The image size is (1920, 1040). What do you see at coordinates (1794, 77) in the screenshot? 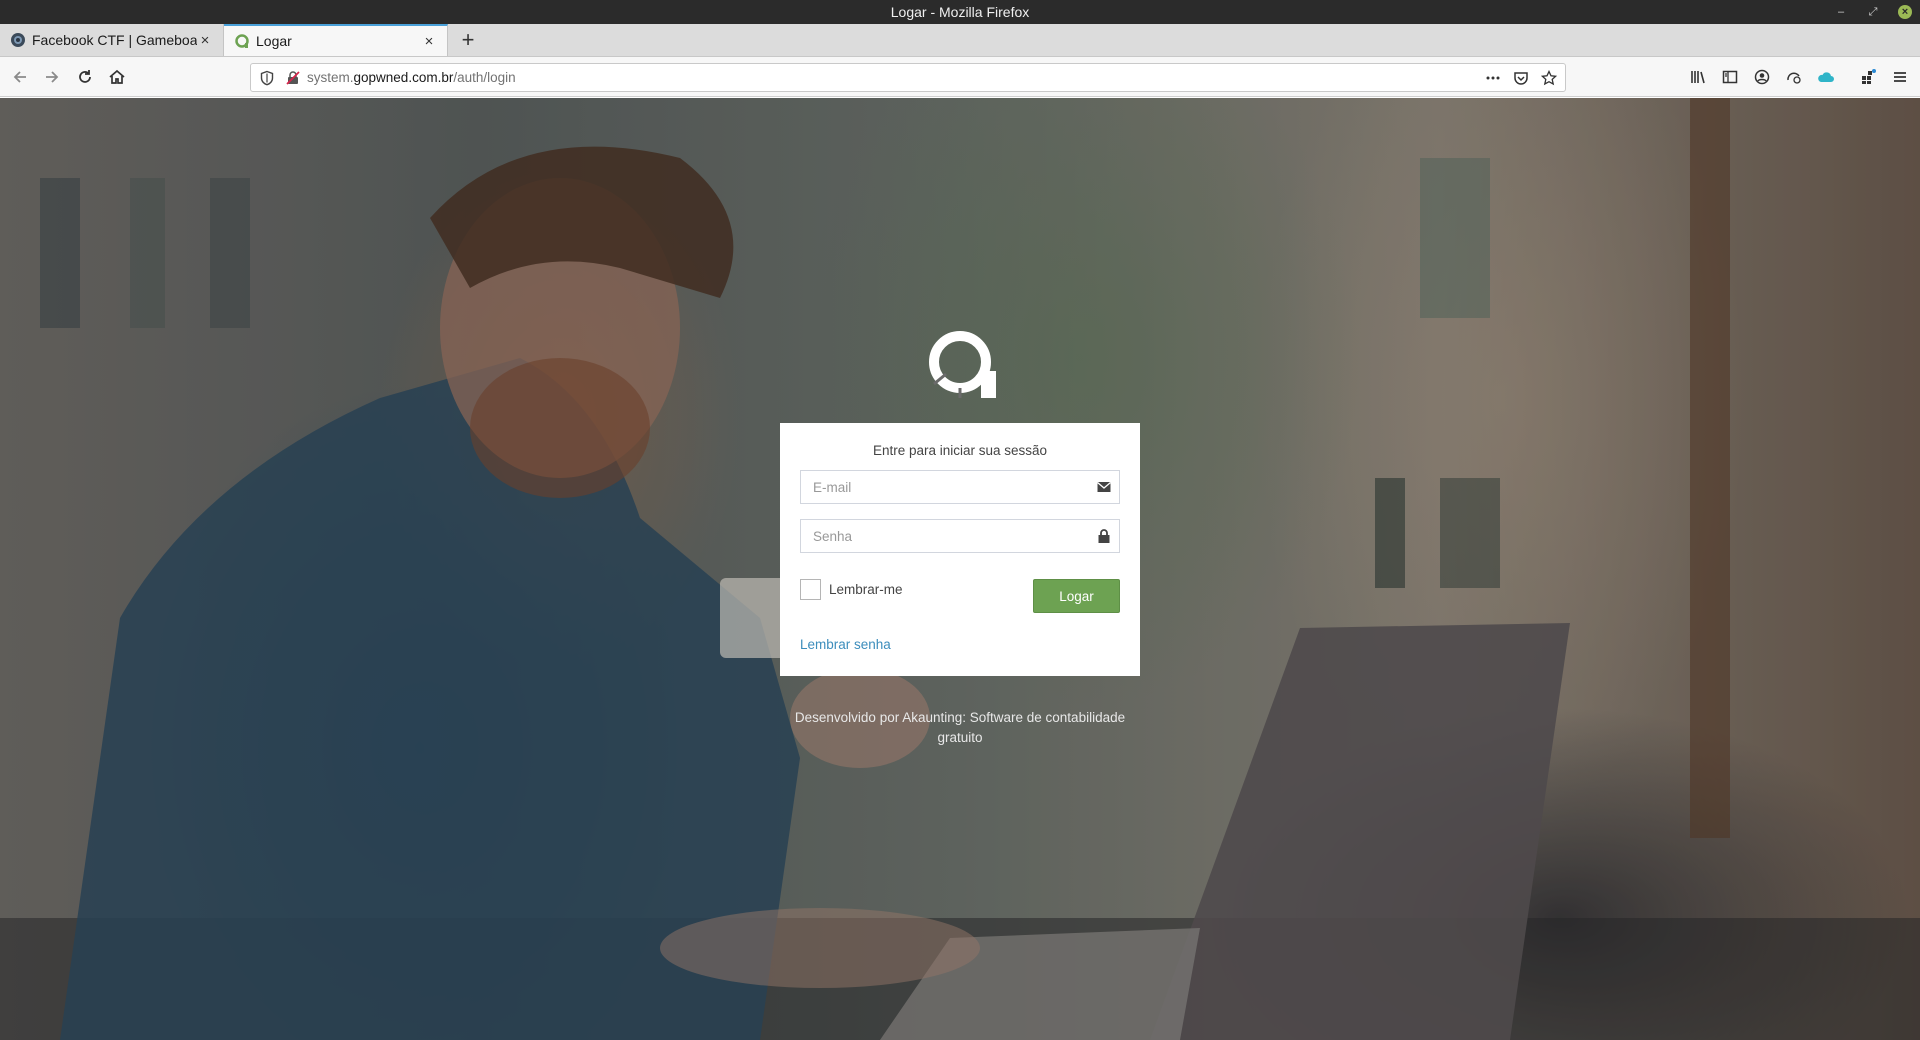
I see `sync-icon` at bounding box center [1794, 77].